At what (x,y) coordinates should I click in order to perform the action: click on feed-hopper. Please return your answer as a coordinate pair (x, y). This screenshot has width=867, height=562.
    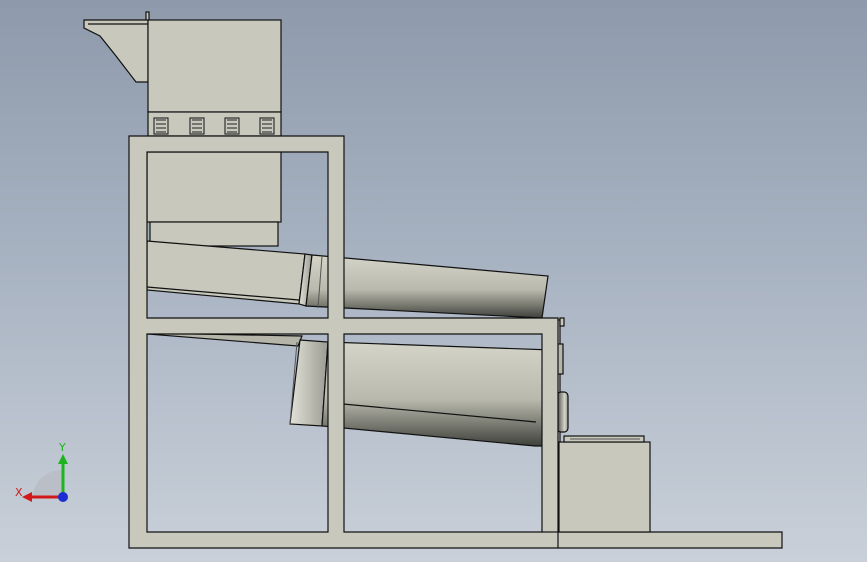
    Looking at the image, I should click on (182, 74).